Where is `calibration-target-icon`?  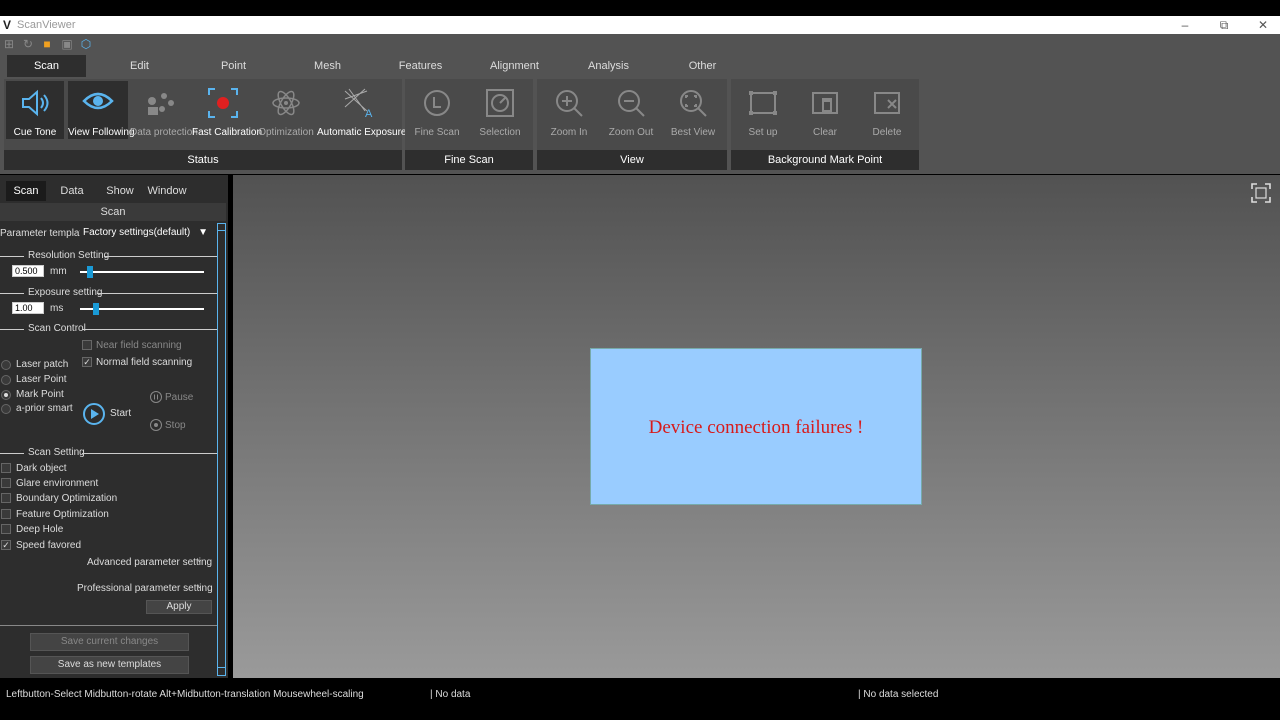 calibration-target-icon is located at coordinates (223, 103).